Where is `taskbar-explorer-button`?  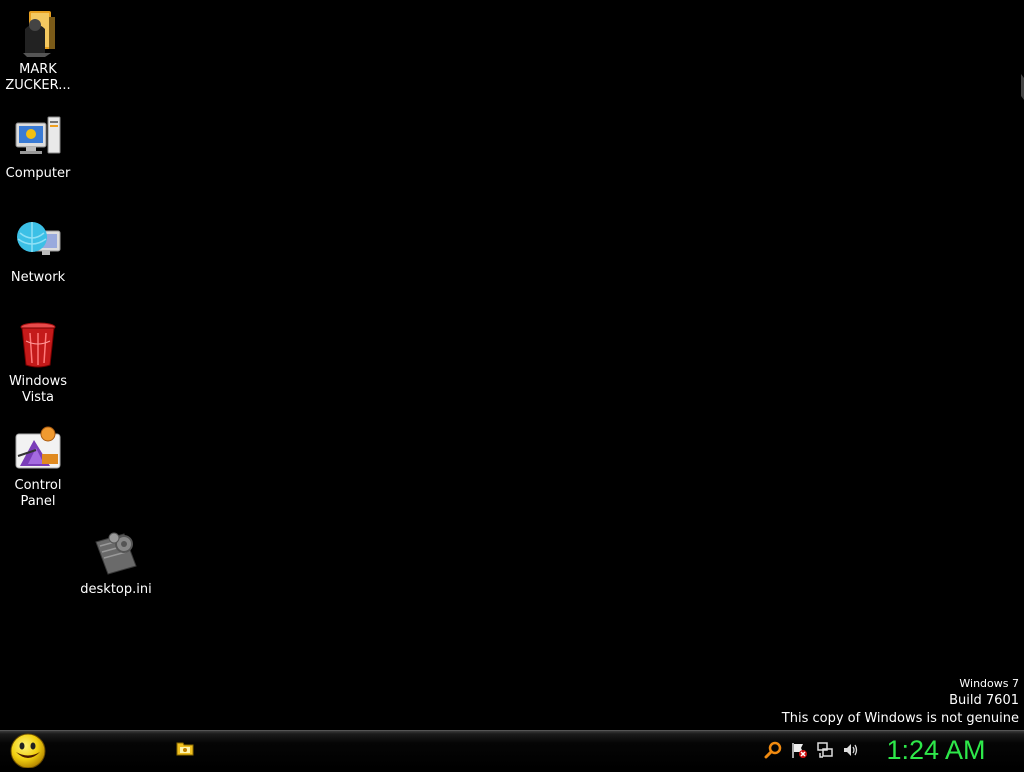 taskbar-explorer-button is located at coordinates (186, 749).